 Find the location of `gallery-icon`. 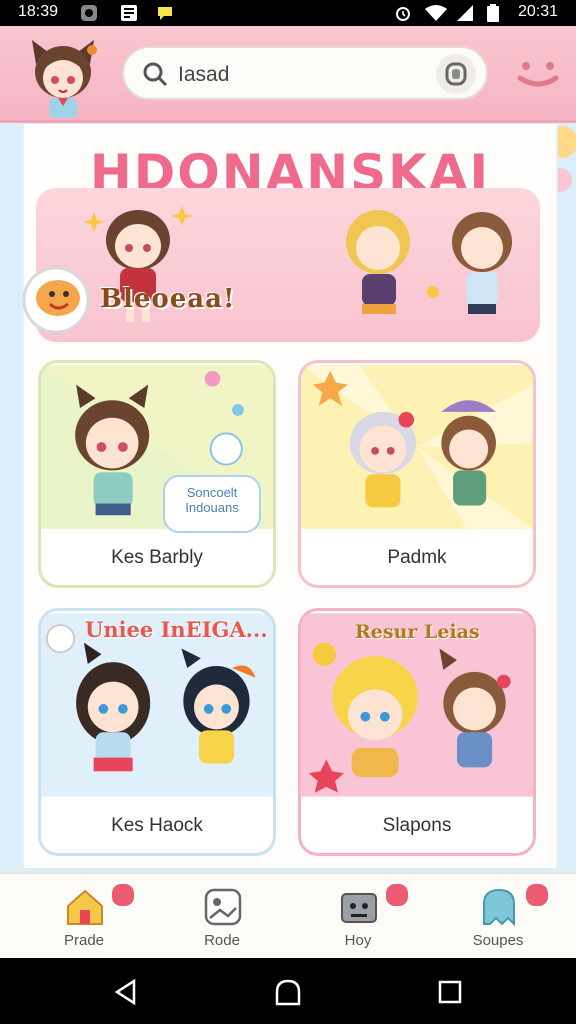

gallery-icon is located at coordinates (223, 907).